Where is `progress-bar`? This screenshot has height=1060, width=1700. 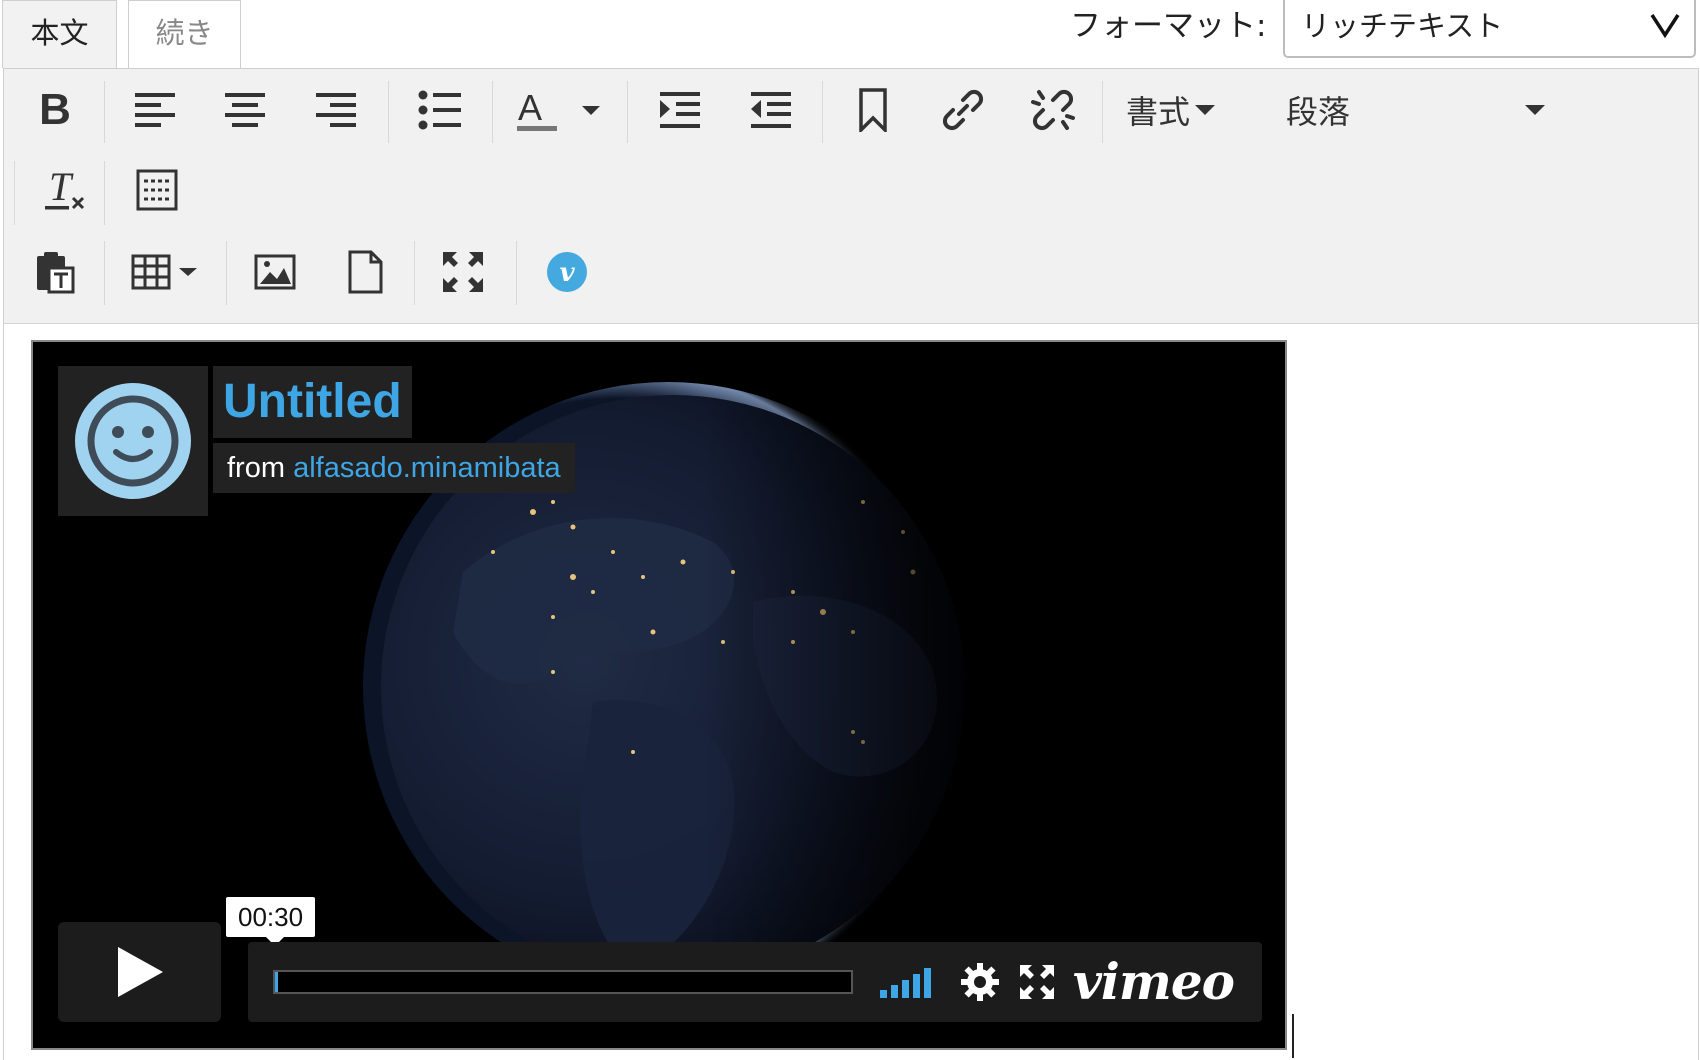 progress-bar is located at coordinates (563, 982).